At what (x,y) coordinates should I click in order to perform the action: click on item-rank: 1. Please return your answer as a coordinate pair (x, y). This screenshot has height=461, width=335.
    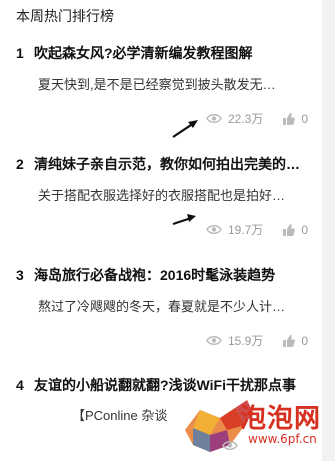
    Looking at the image, I should click on (20, 53).